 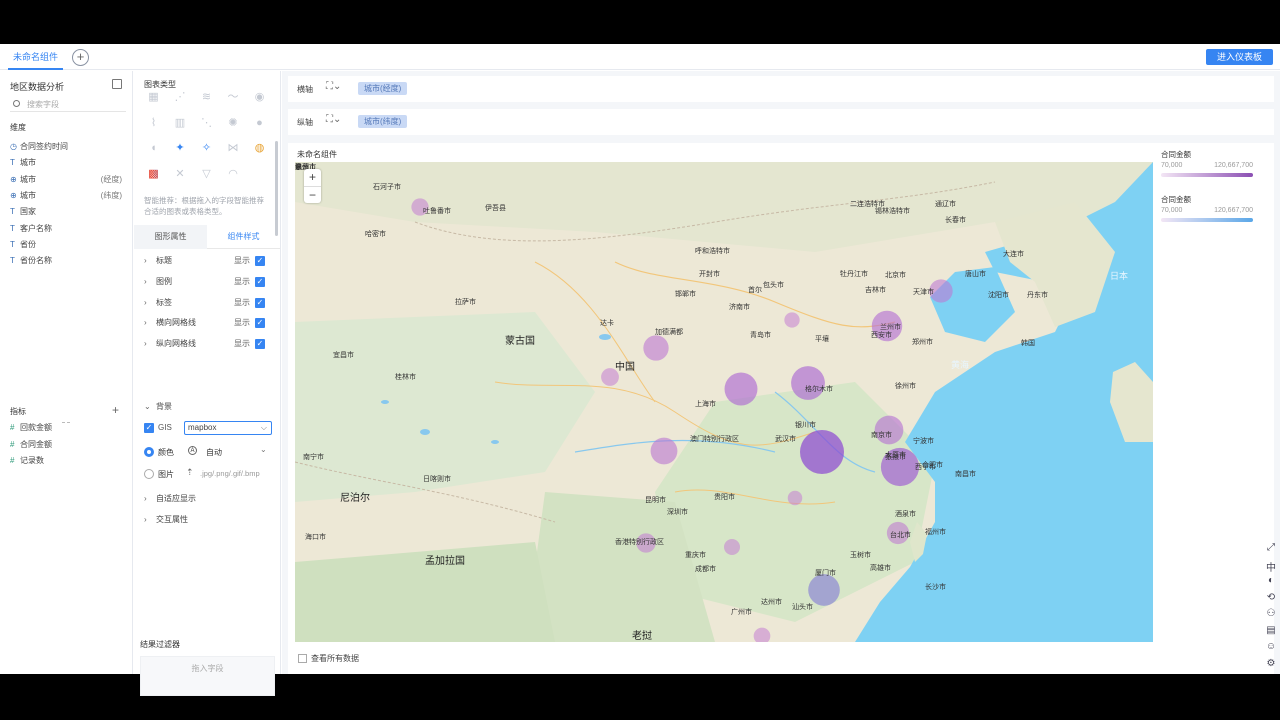 I want to click on map-label: 南昌市, so click(x=965, y=474).